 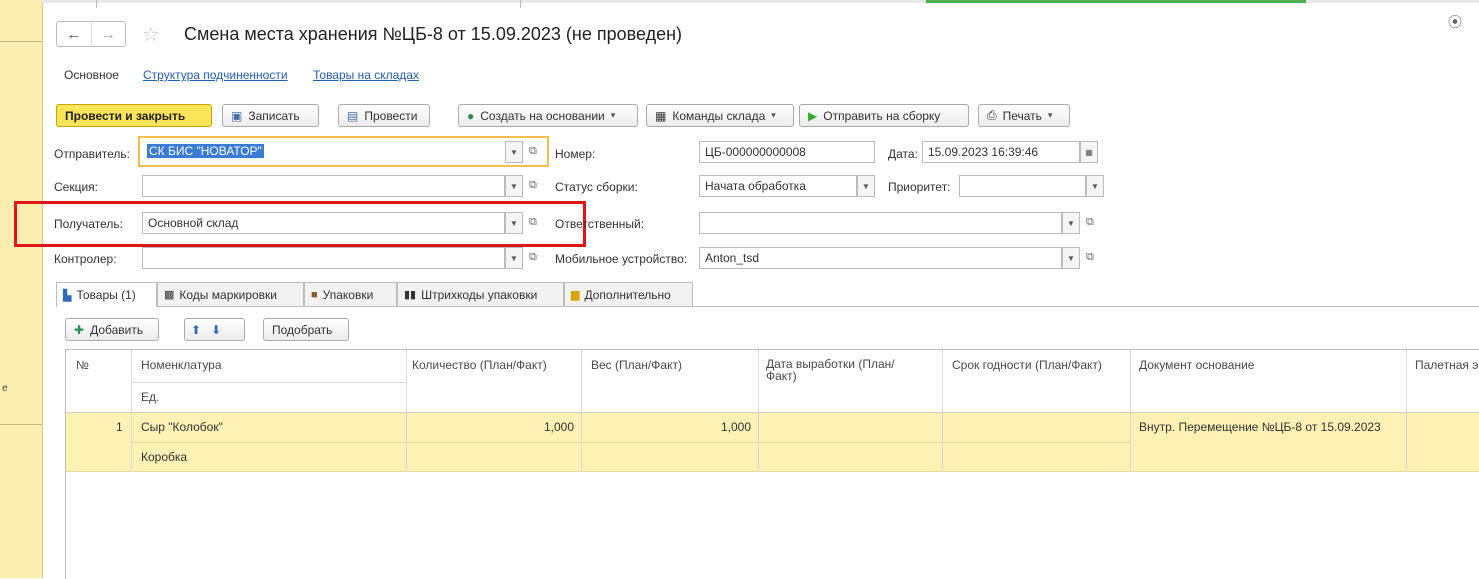 What do you see at coordinates (85, 259) in the screenshot?
I see `controller-label: Контролер:` at bounding box center [85, 259].